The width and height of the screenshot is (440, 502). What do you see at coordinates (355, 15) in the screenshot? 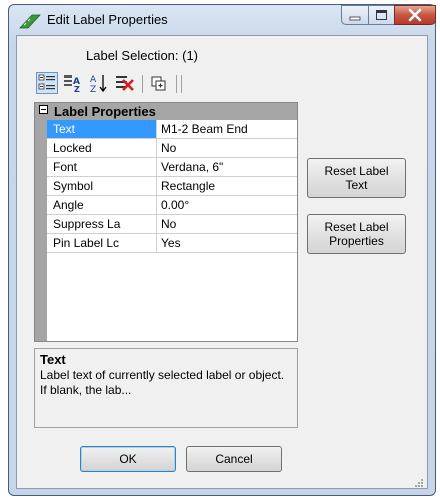
I see `minimize-button` at bounding box center [355, 15].